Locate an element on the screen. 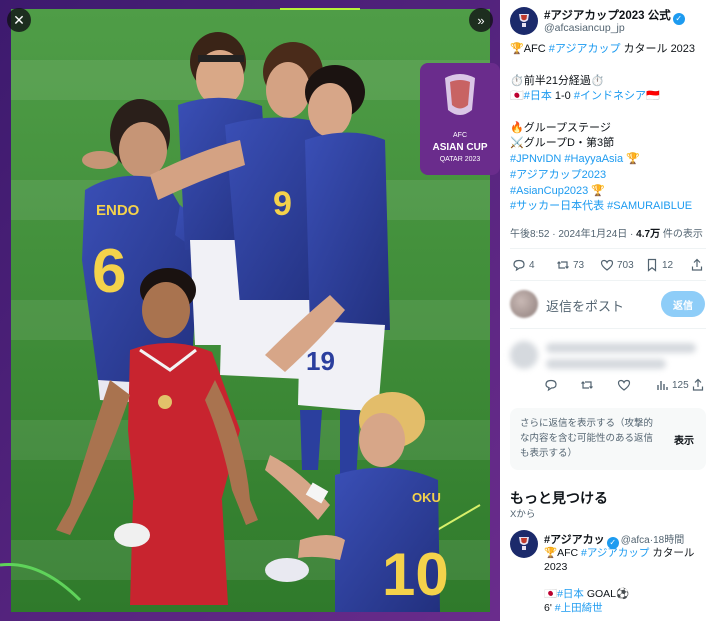  share-action is located at coordinates (697, 265).